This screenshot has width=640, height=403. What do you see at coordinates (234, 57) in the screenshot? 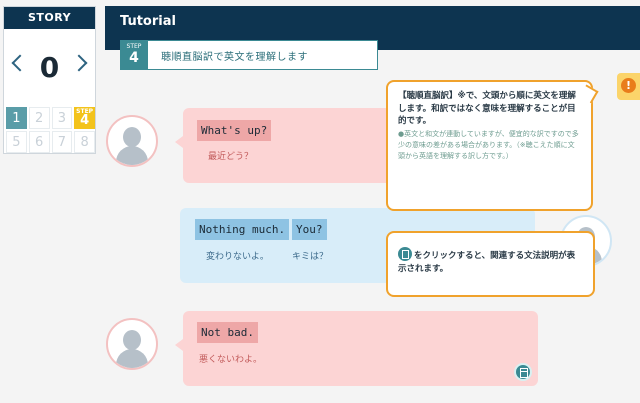
I see `step-badge-text: 聴順直脳訳で英文を理解します` at bounding box center [234, 57].